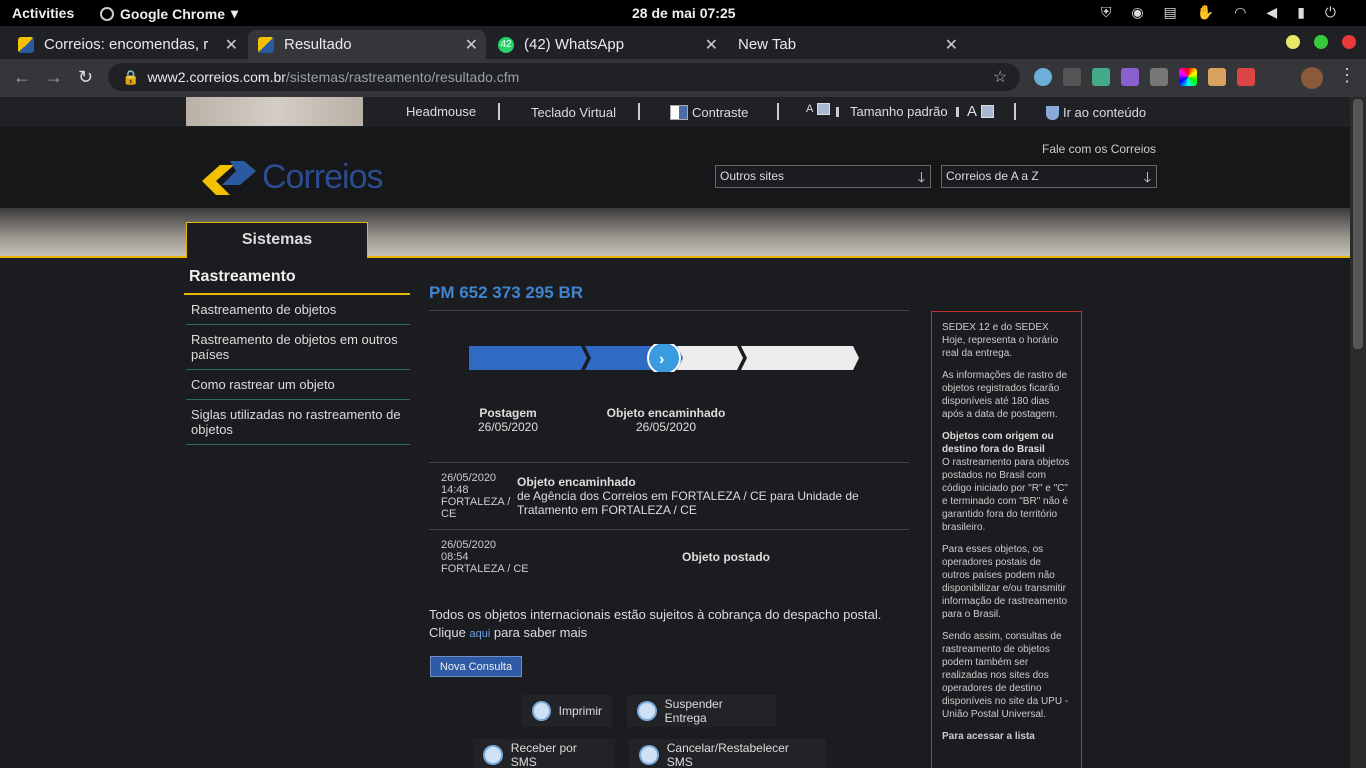 Image resolution: width=1366 pixels, height=768 pixels. I want to click on tab-new-tab: New Tab ✕, so click(847, 44).